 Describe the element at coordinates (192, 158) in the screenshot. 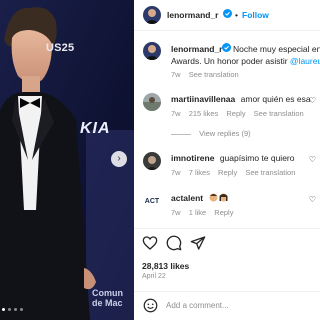

I see `comment-username: imnotirene` at that location.